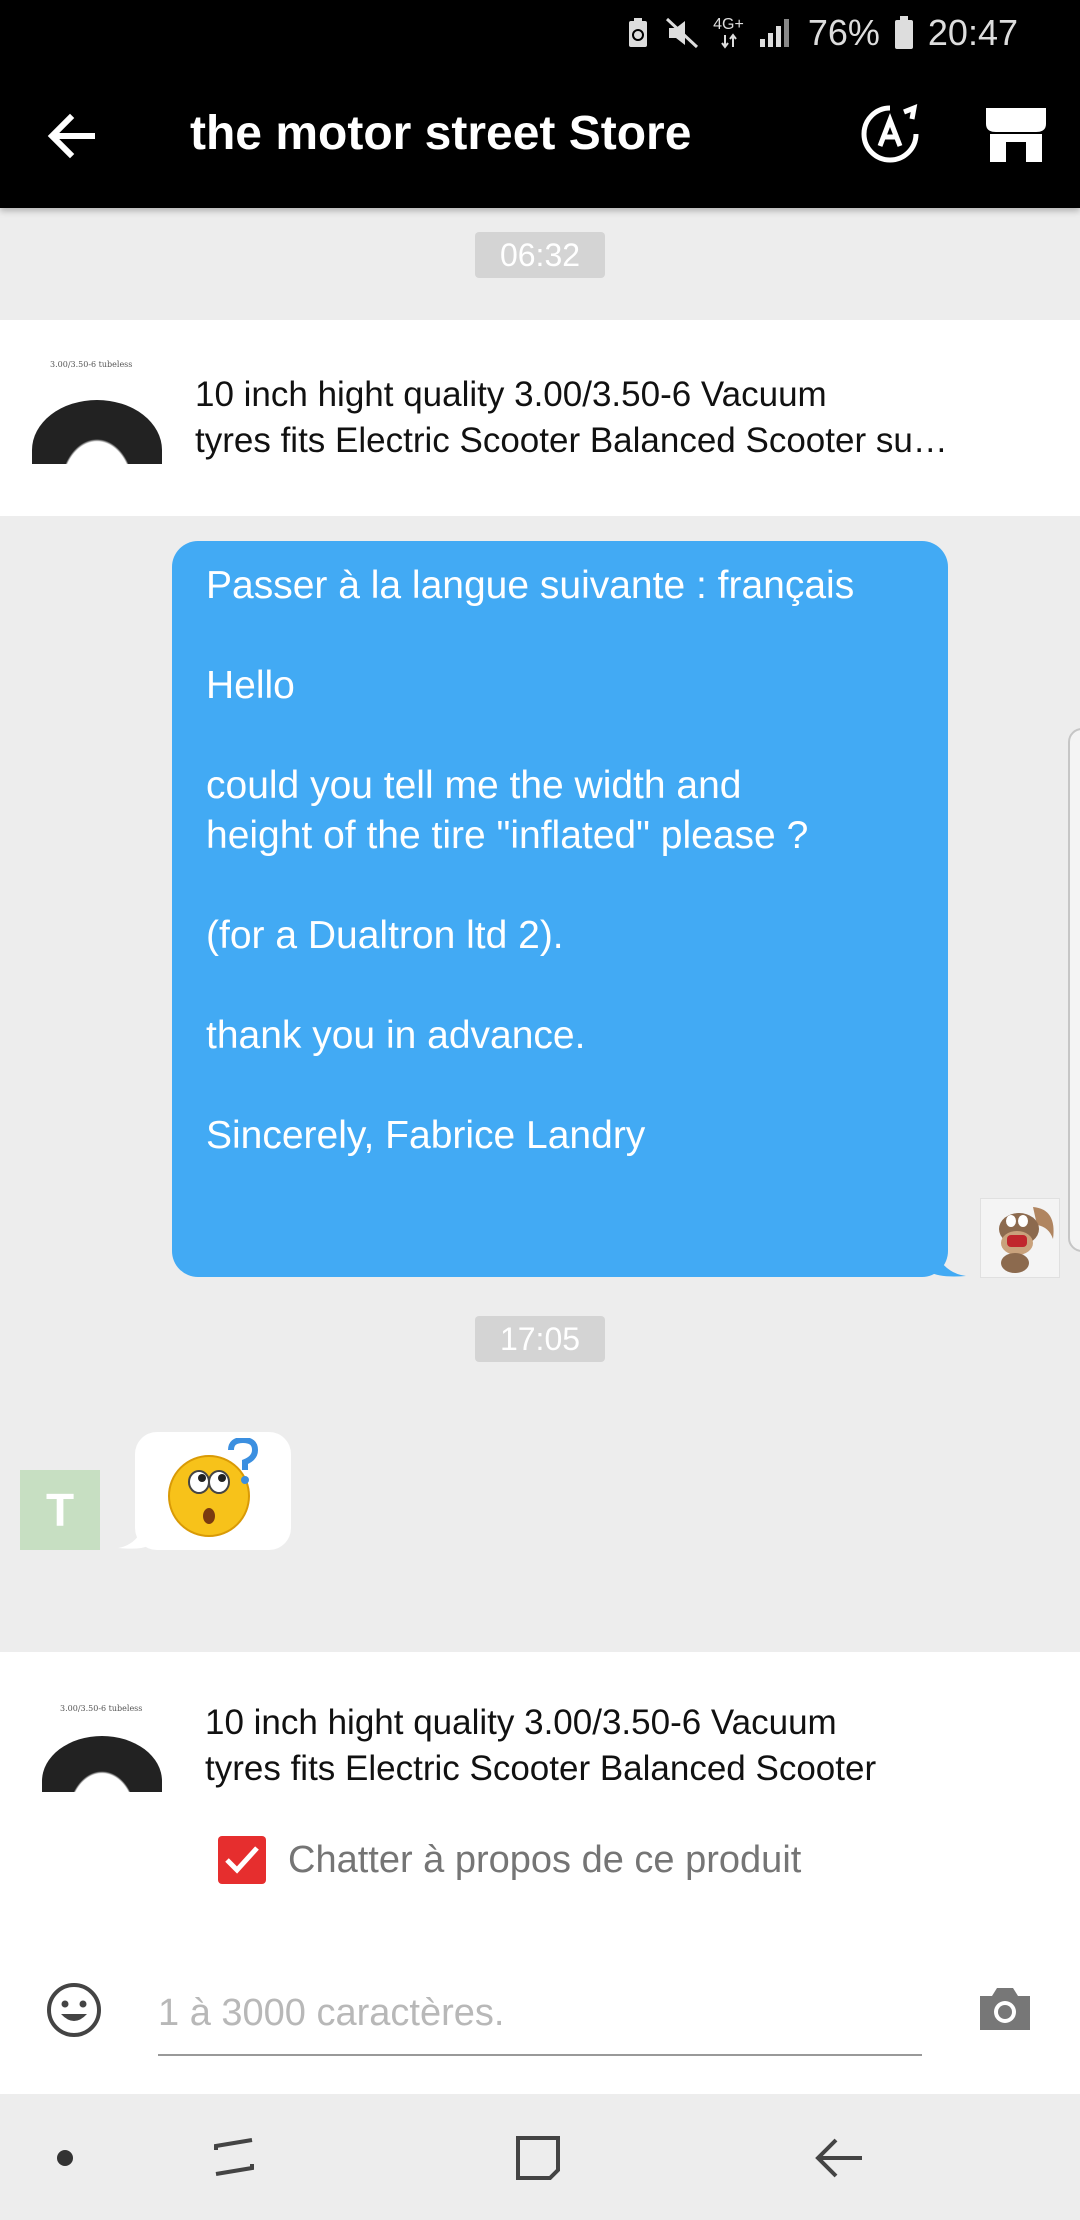  I want to click on recents-button, so click(234, 2158).